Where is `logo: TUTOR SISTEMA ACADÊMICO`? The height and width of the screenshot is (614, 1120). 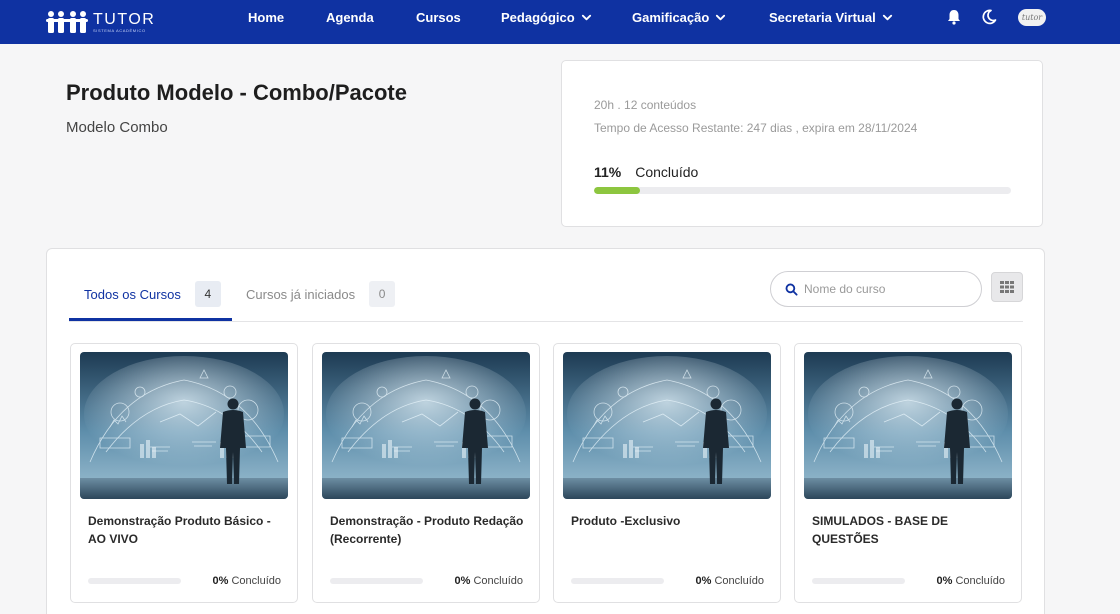
logo: TUTOR SISTEMA ACADÊMICO is located at coordinates (100, 22).